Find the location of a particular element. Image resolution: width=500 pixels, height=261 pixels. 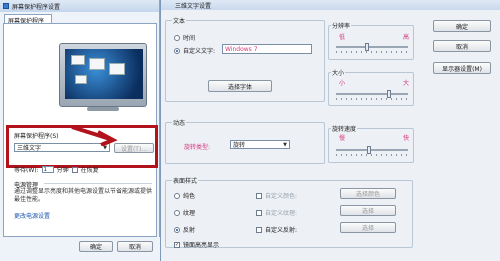

resume-checkbox is located at coordinates (74, 169).